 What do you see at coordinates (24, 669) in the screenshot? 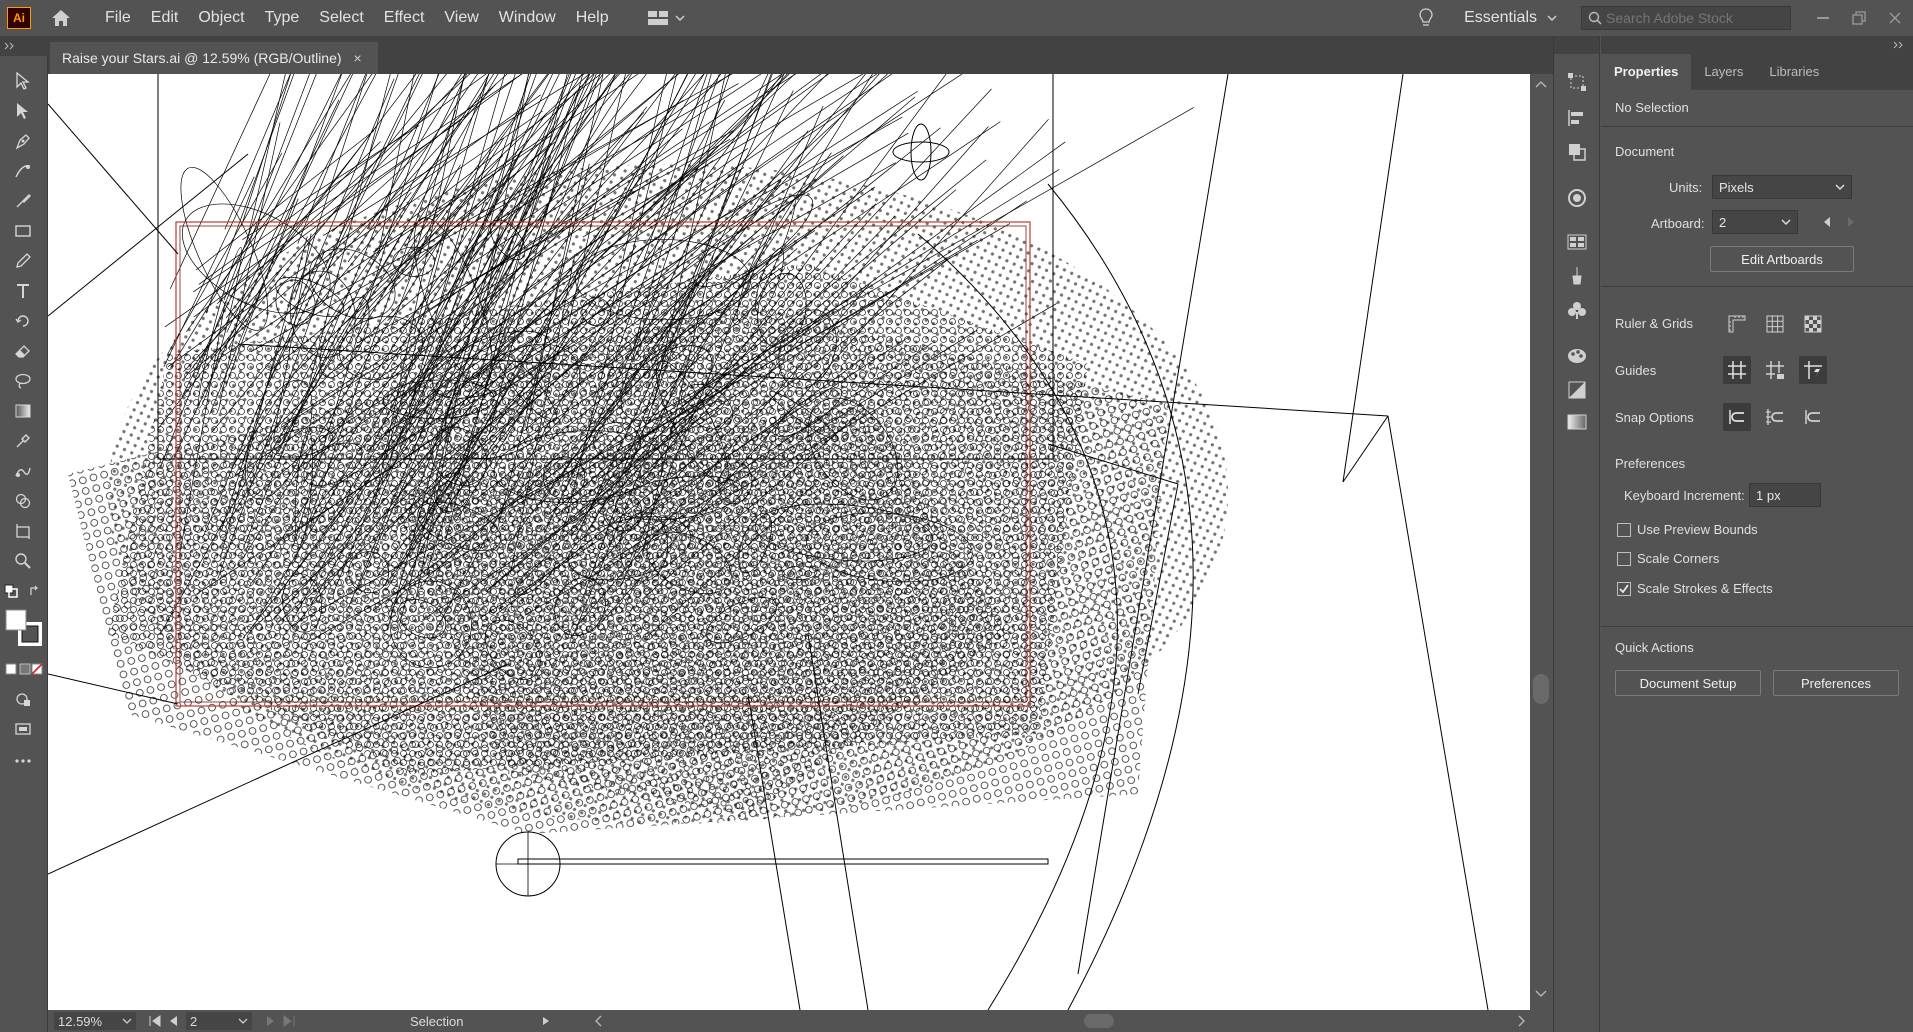
I see `color-mode-icons` at bounding box center [24, 669].